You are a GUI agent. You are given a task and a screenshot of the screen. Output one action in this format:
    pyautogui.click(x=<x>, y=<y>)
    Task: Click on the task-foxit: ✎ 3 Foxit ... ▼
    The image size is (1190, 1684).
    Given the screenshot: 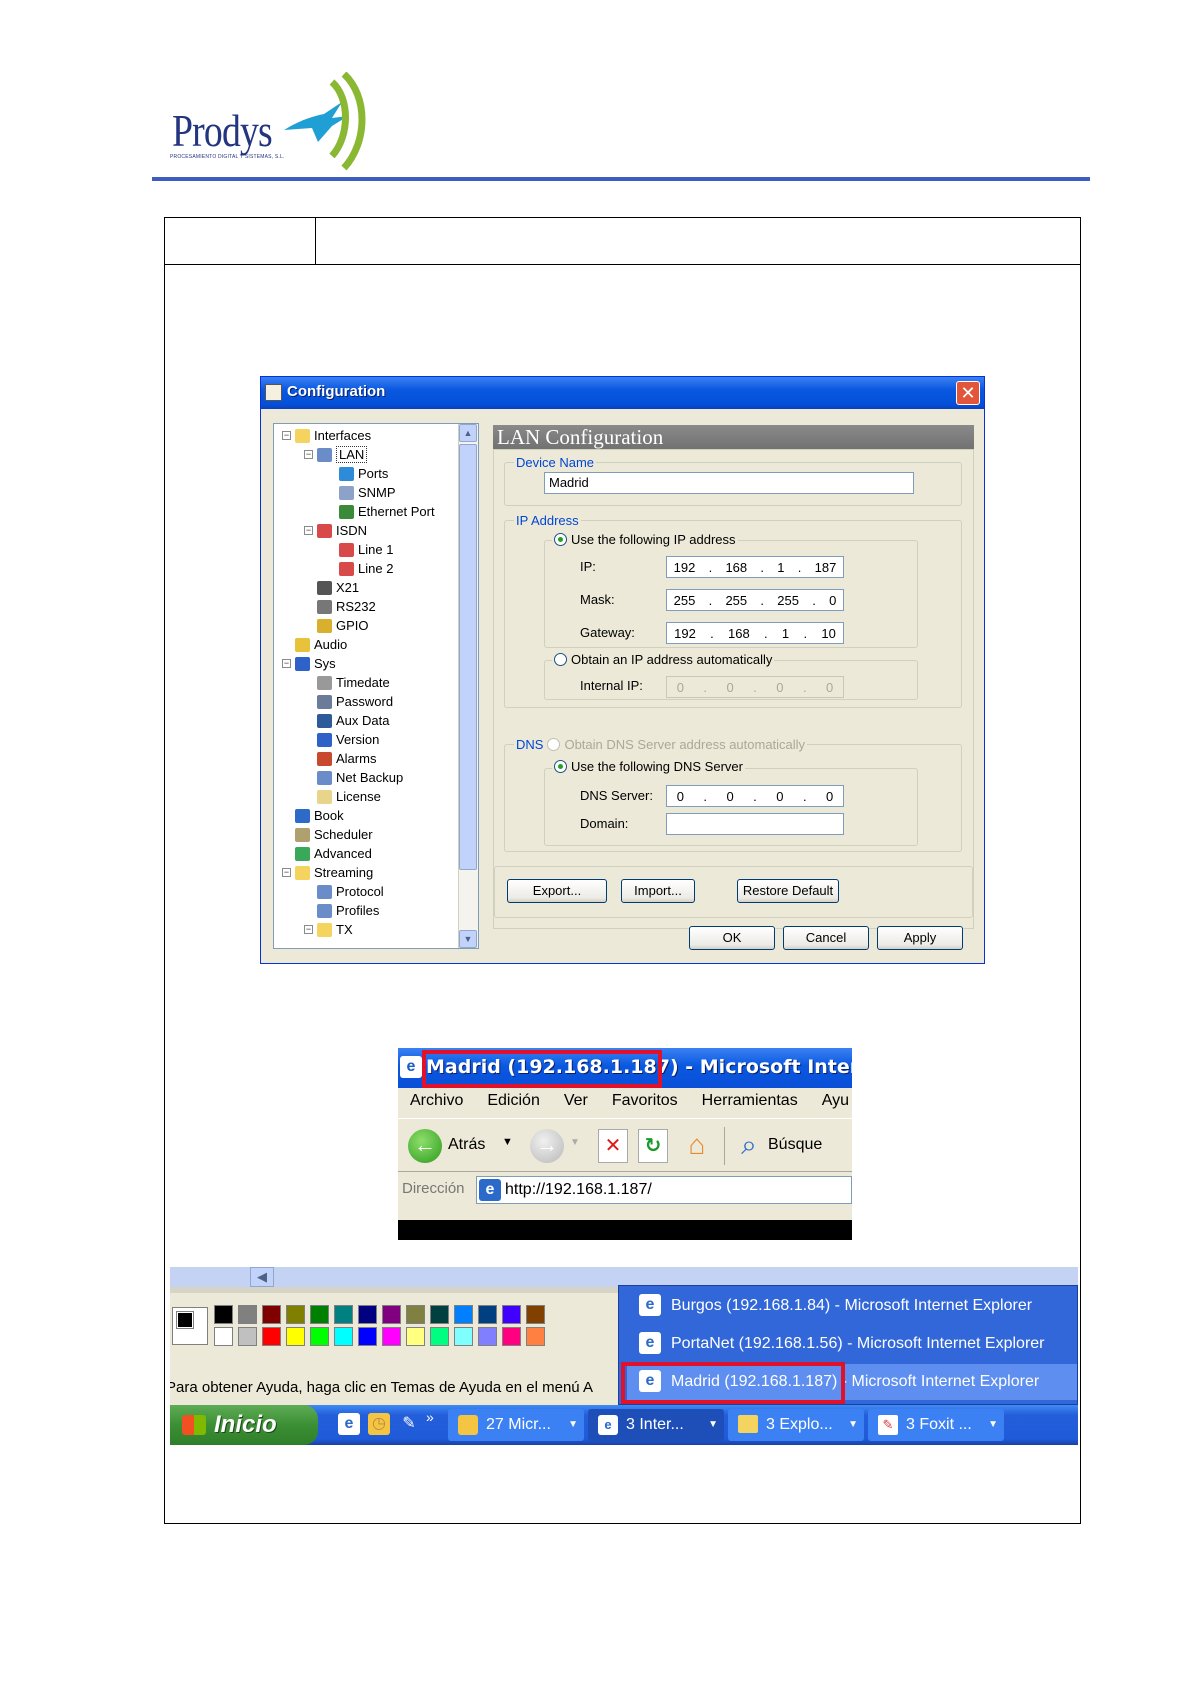 What is the action you would take?
    pyautogui.click(x=936, y=1425)
    